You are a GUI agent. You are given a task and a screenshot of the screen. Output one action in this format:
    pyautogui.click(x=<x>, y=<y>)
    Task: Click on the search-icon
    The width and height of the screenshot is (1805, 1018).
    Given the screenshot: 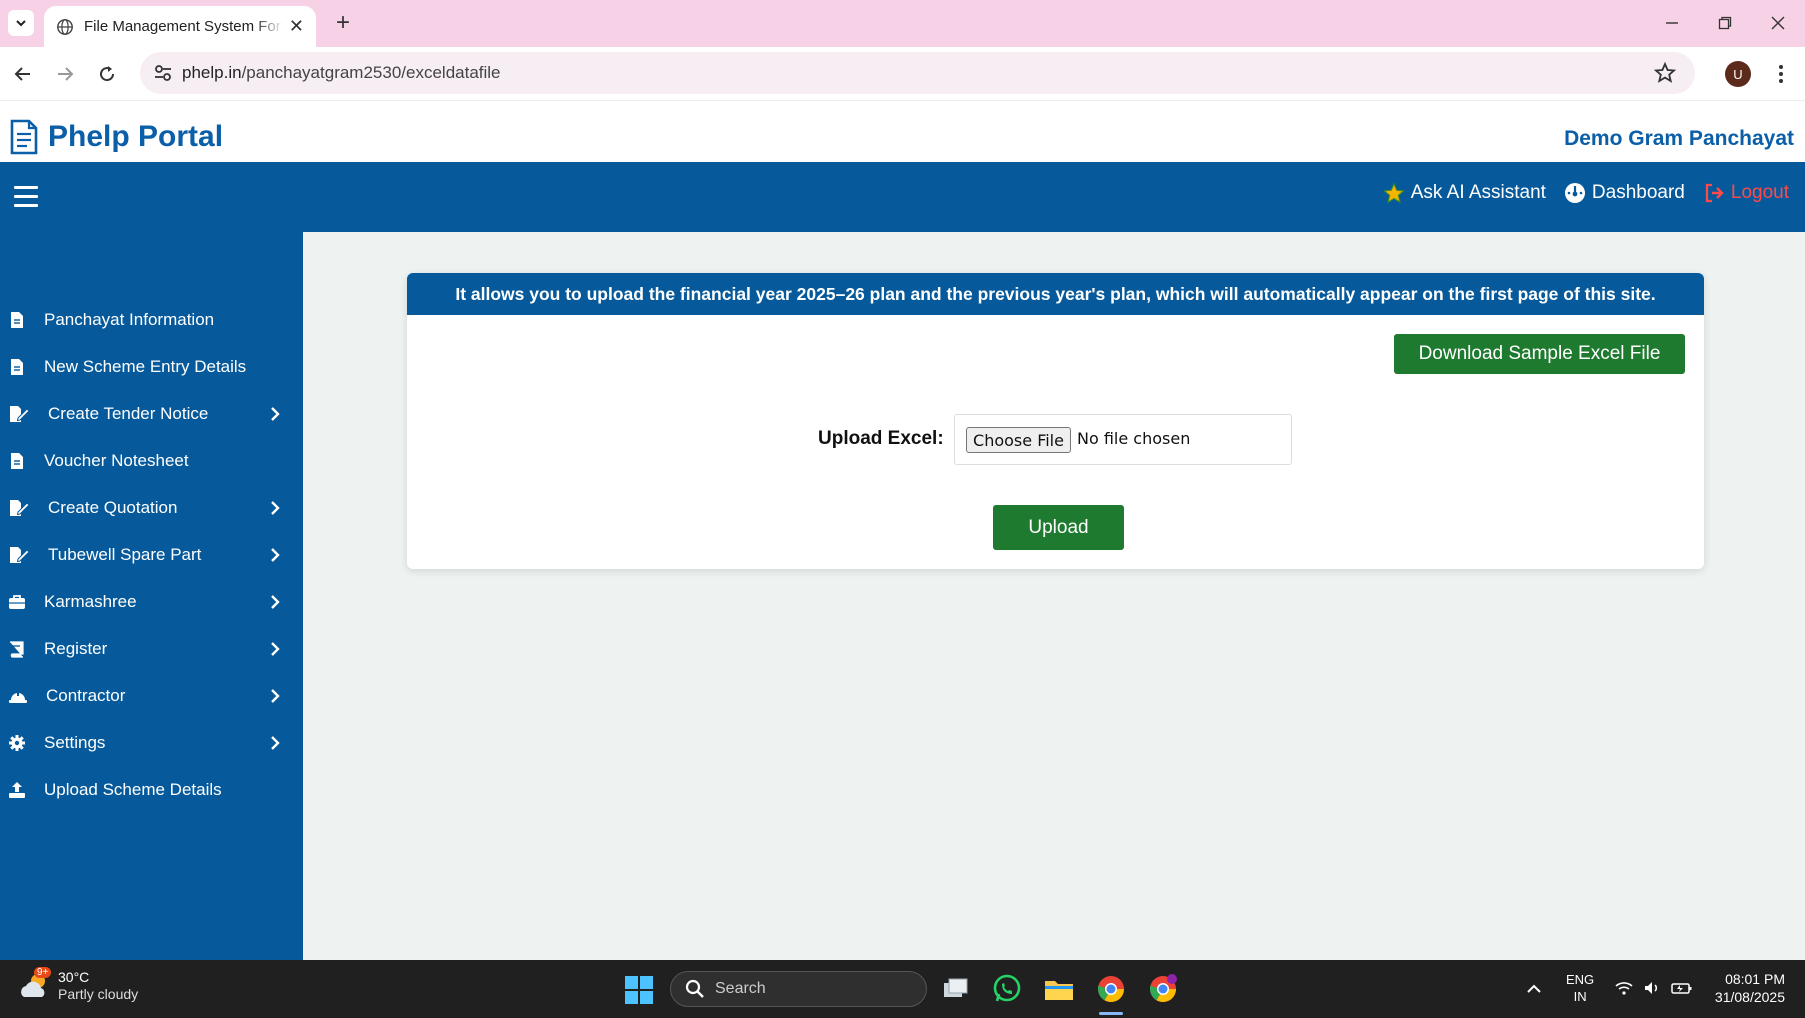 What is the action you would take?
    pyautogui.click(x=694, y=988)
    